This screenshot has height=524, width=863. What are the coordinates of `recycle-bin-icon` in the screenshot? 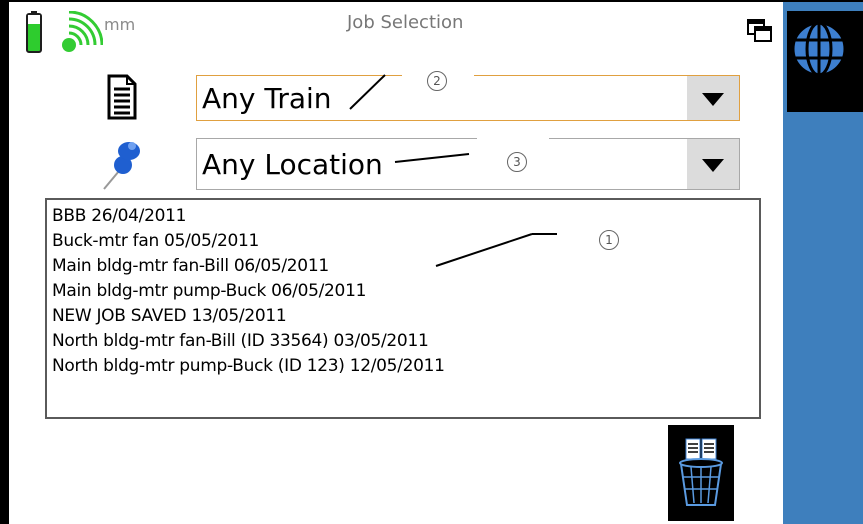 It's located at (701, 472).